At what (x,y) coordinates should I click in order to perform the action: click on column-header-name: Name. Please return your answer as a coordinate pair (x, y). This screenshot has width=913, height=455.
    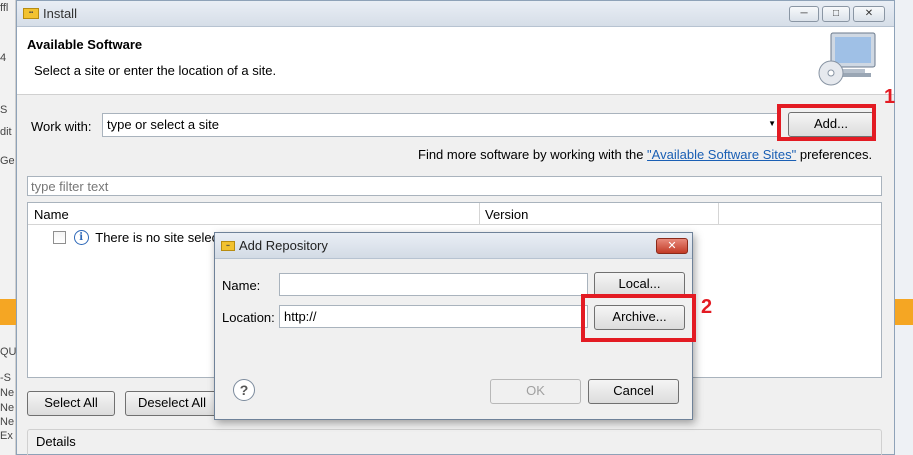
    Looking at the image, I should click on (51, 214).